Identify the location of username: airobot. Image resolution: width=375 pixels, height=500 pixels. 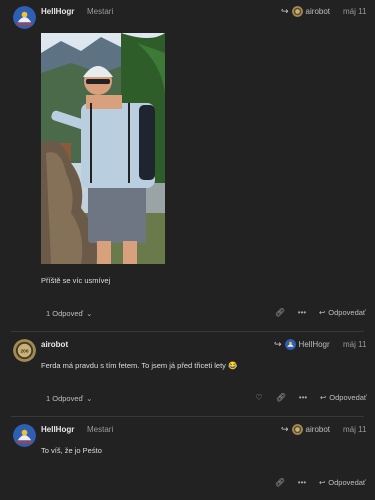
(54, 344).